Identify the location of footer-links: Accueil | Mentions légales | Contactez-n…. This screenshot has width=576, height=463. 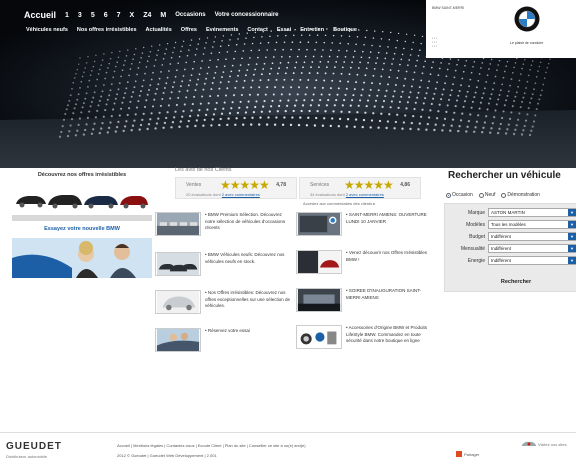
(211, 445).